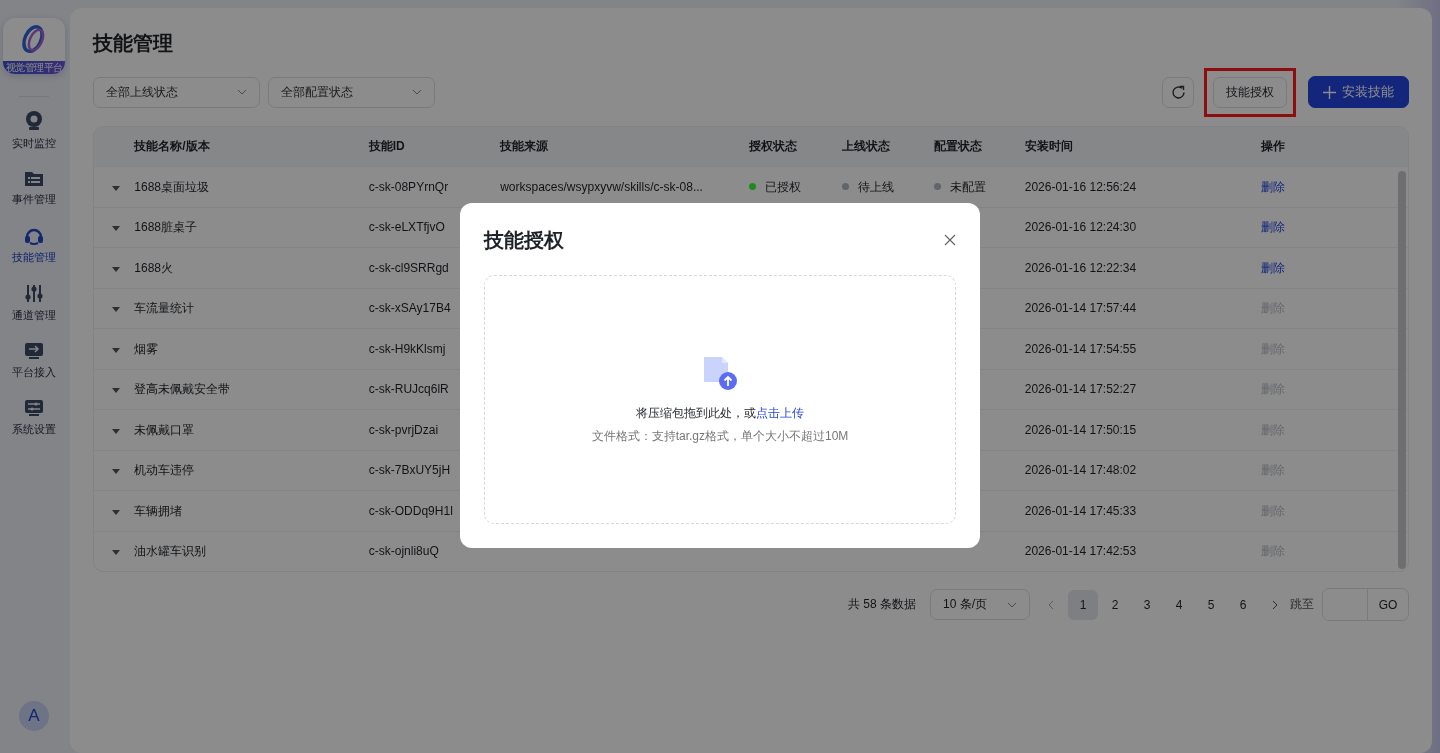 The height and width of the screenshot is (753, 1440). What do you see at coordinates (1083, 604) in the screenshot?
I see `page-number: 1` at bounding box center [1083, 604].